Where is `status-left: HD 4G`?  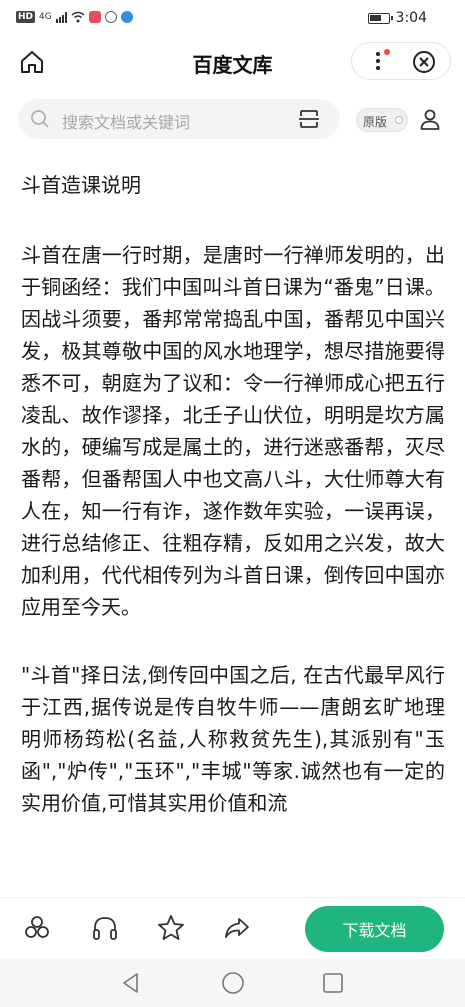 status-left: HD 4G is located at coordinates (74, 17).